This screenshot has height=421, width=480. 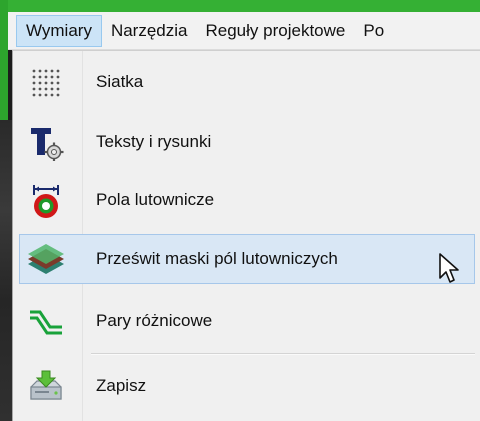 What do you see at coordinates (149, 31) in the screenshot?
I see `menu-narzedzia: Narzędzia` at bounding box center [149, 31].